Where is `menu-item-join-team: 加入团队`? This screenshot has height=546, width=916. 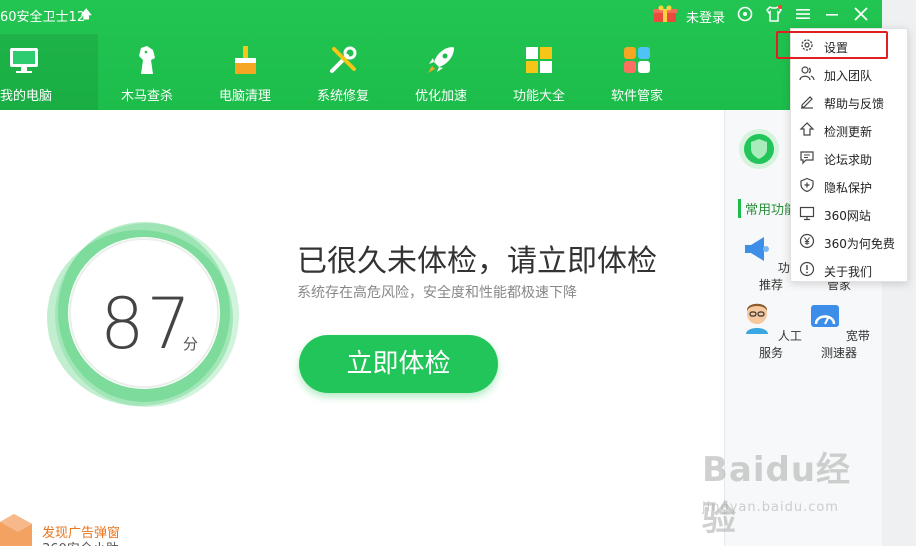 menu-item-join-team: 加入团队 is located at coordinates (850, 73).